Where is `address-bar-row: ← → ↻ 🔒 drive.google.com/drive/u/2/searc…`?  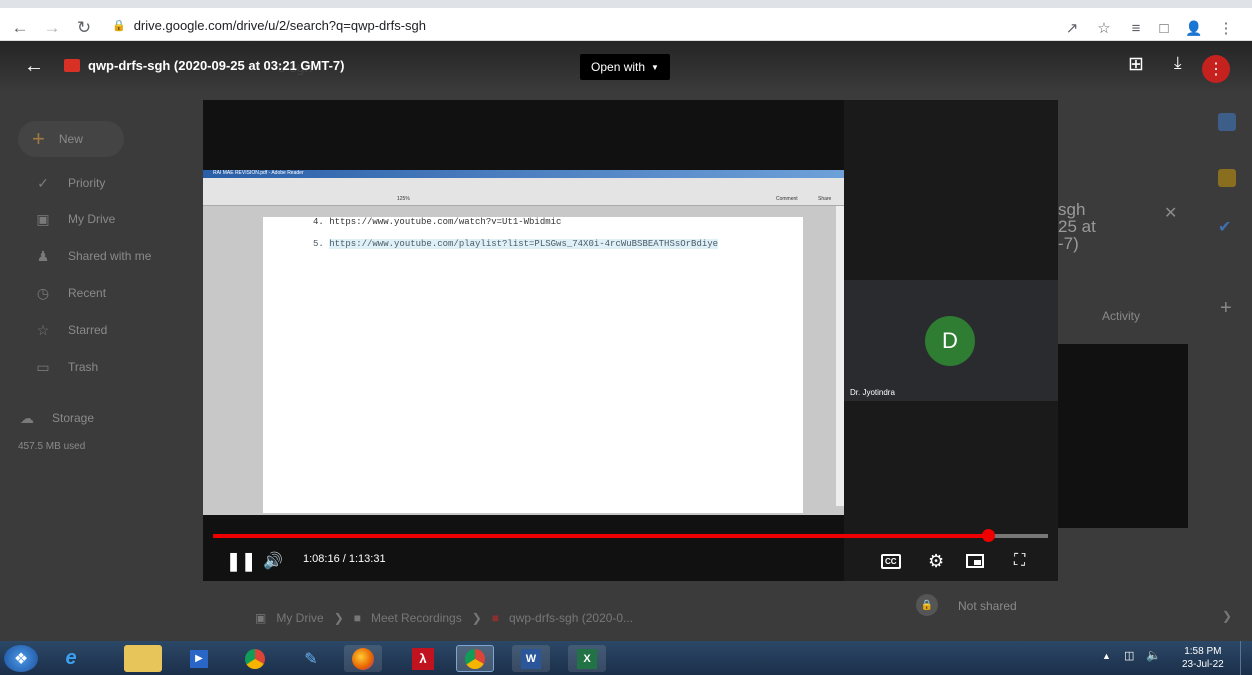
address-bar-row: ← → ↻ 🔒 drive.google.com/drive/u/2/searc… is located at coordinates (626, 24).